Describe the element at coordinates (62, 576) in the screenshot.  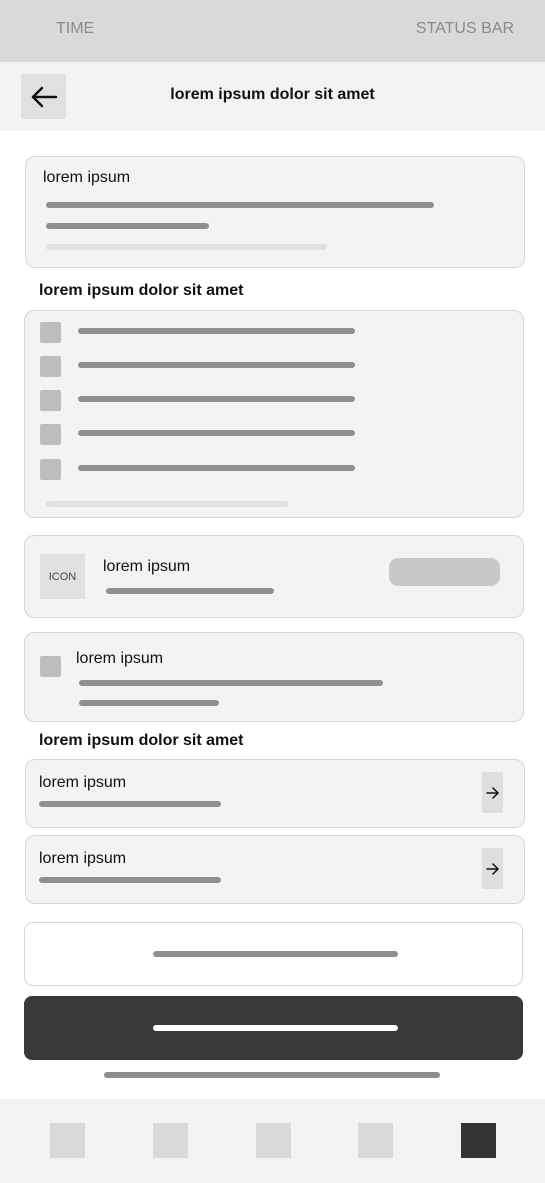
I see `placeholder-icon: ICON` at that location.